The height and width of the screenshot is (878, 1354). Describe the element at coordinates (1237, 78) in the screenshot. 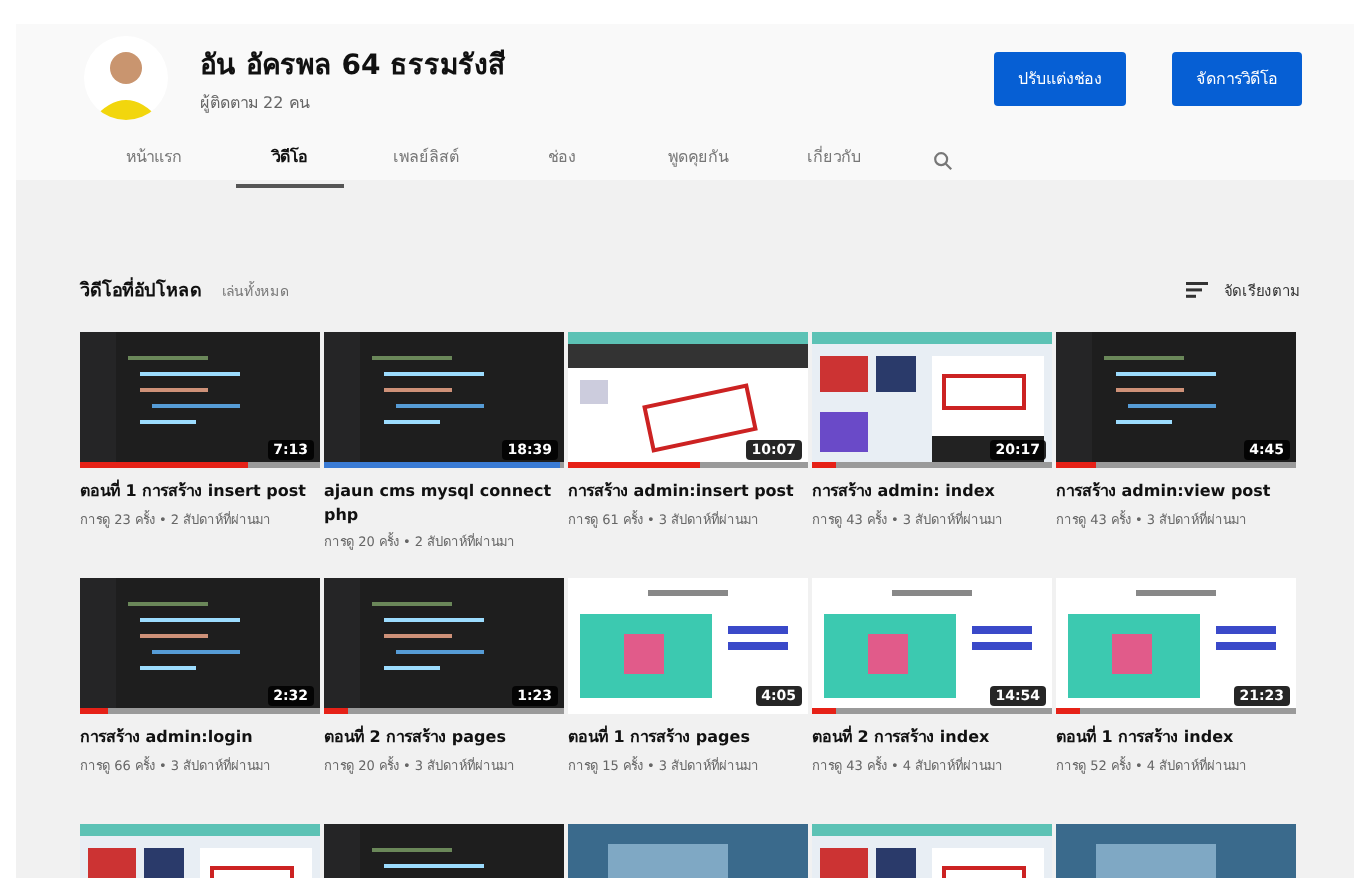

I see `channel-action-button: จัดการวิดีโอ` at that location.